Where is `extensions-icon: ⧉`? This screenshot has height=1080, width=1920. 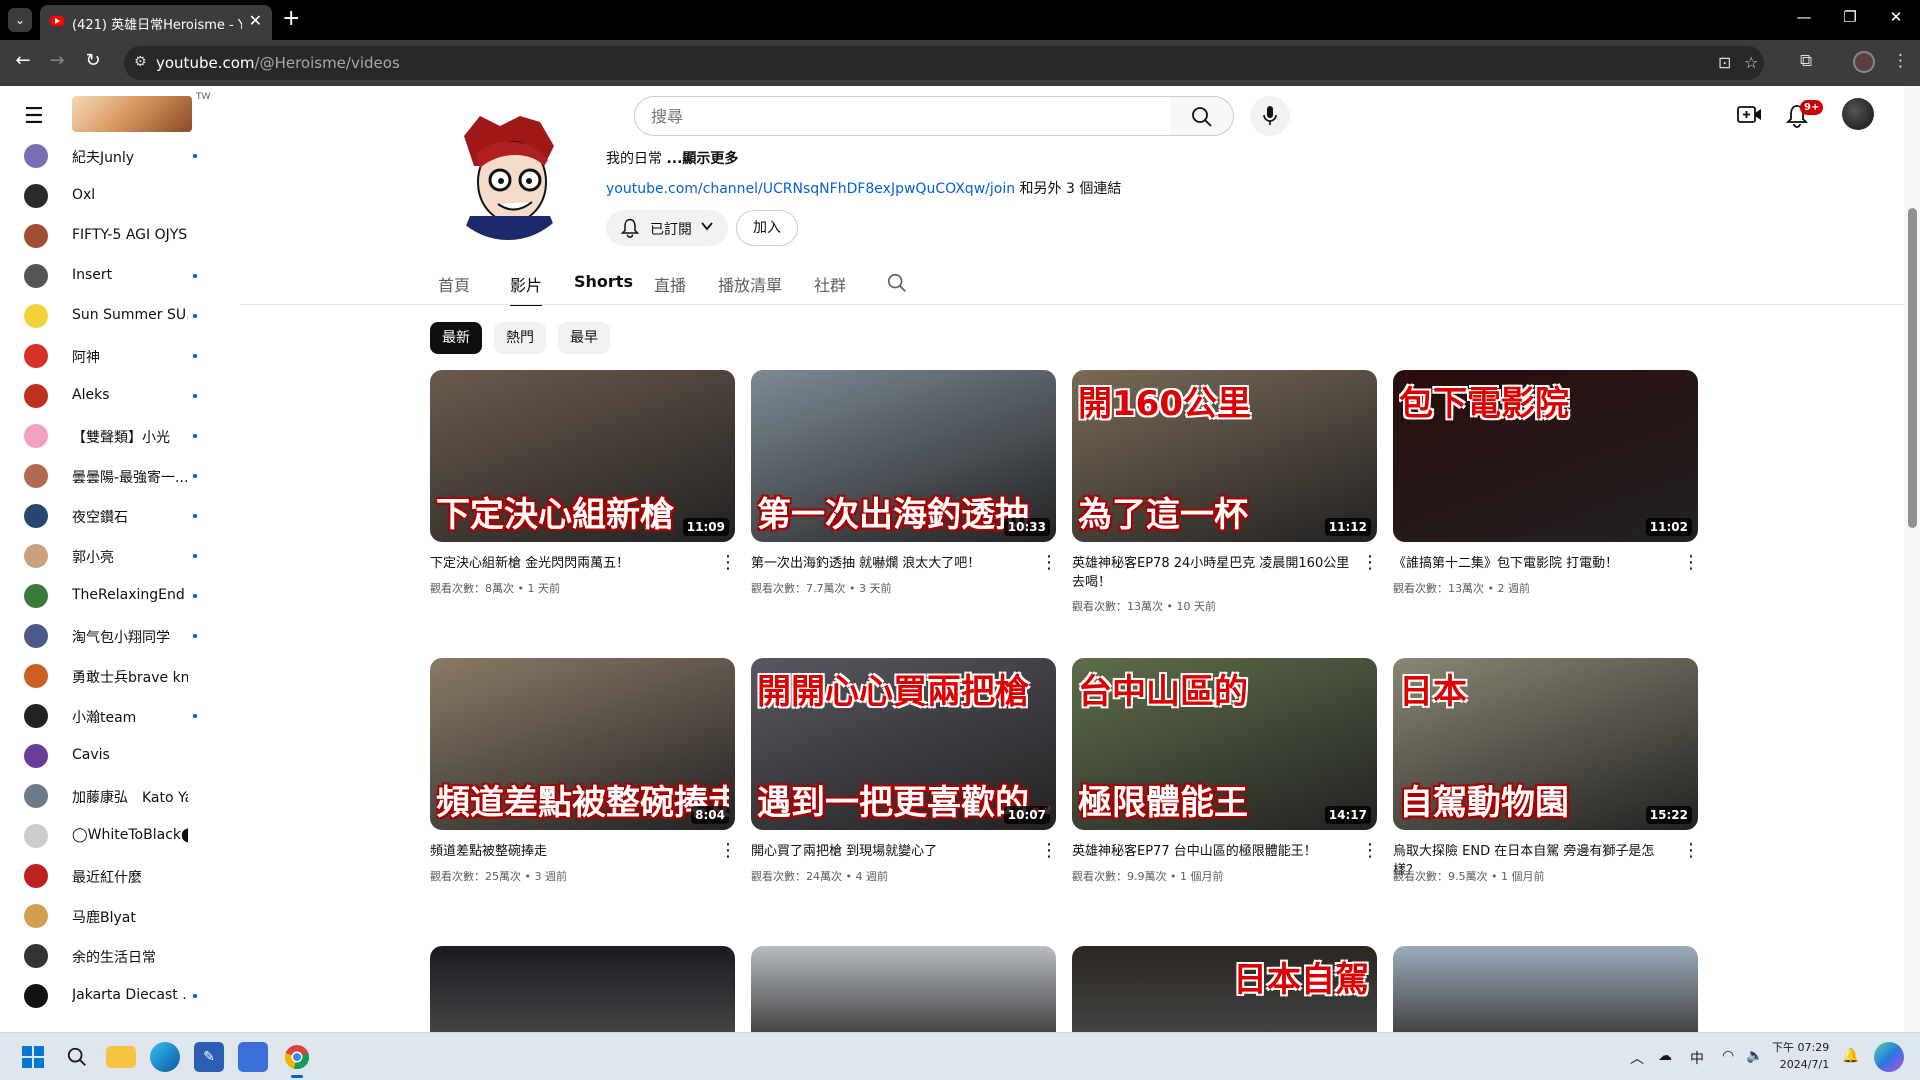
extensions-icon: ⧉ is located at coordinates (1806, 61).